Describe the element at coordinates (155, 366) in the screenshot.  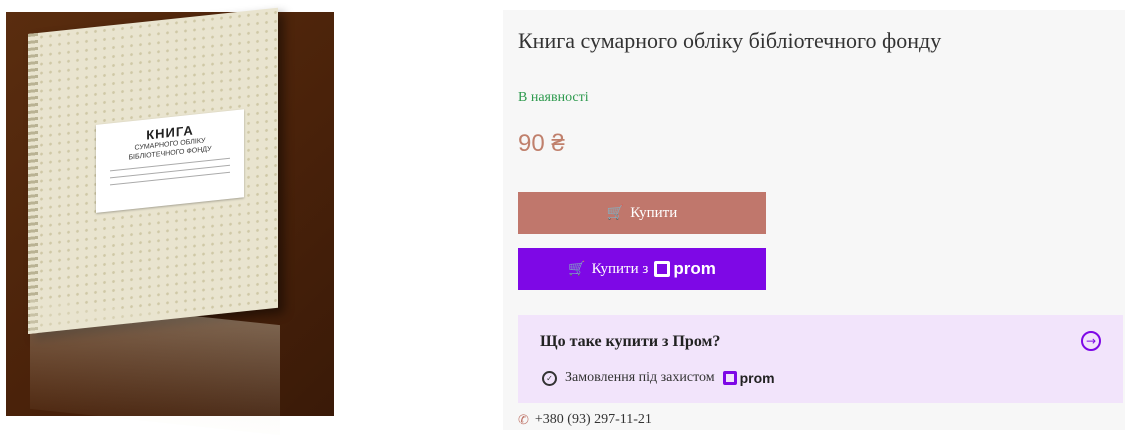
I see `book-reflection` at that location.